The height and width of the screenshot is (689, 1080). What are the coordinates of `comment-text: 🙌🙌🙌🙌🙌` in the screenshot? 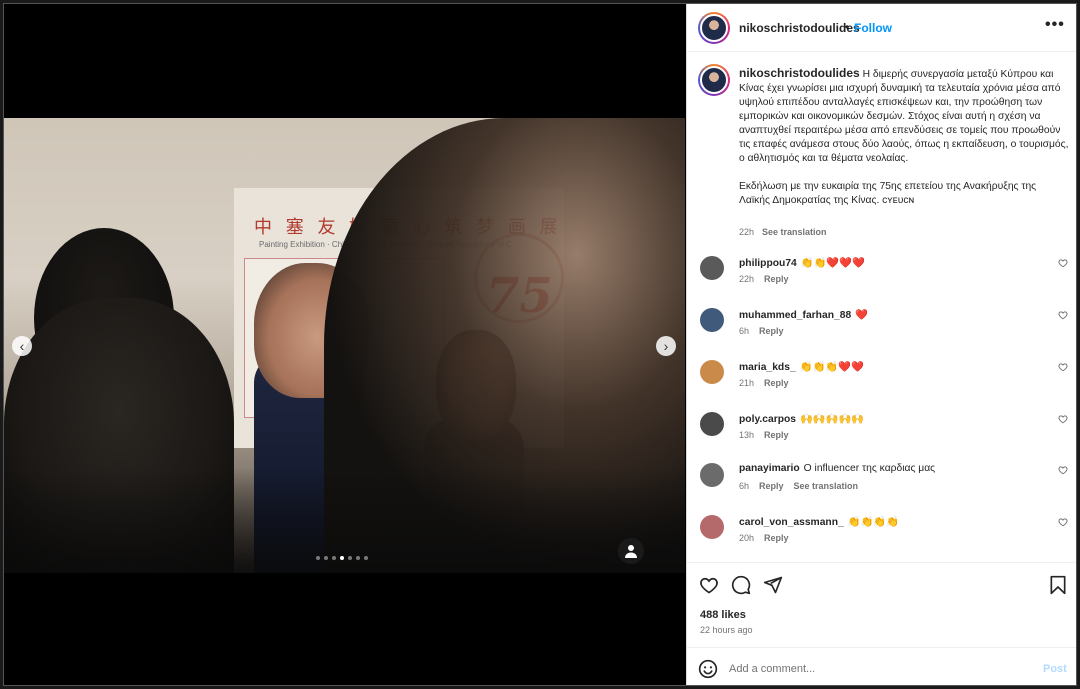 It's located at (832, 419).